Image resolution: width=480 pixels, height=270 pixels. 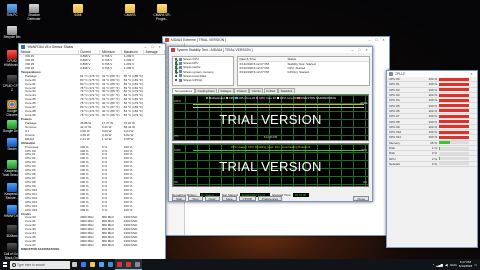 I want to click on desktop-icon-label: This PC, so click(x=12, y=15).